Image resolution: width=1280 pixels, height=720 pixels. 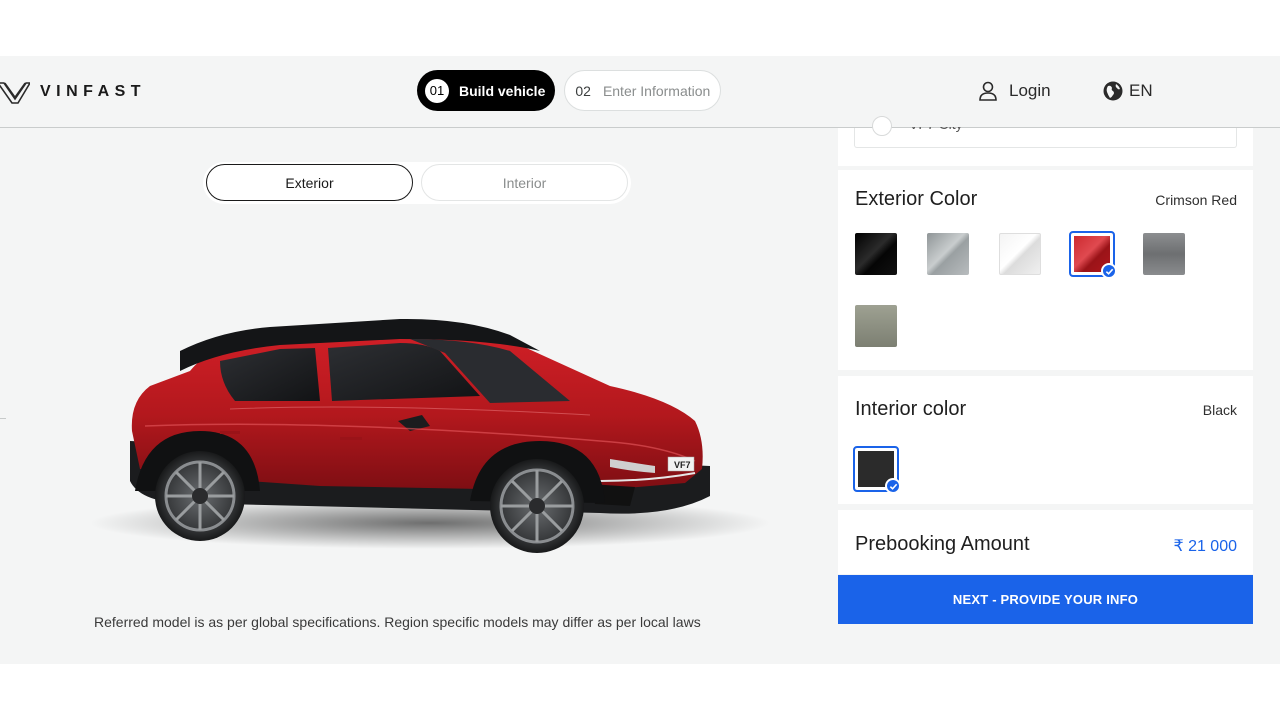 I want to click on license-plate: VF7, so click(x=682, y=465).